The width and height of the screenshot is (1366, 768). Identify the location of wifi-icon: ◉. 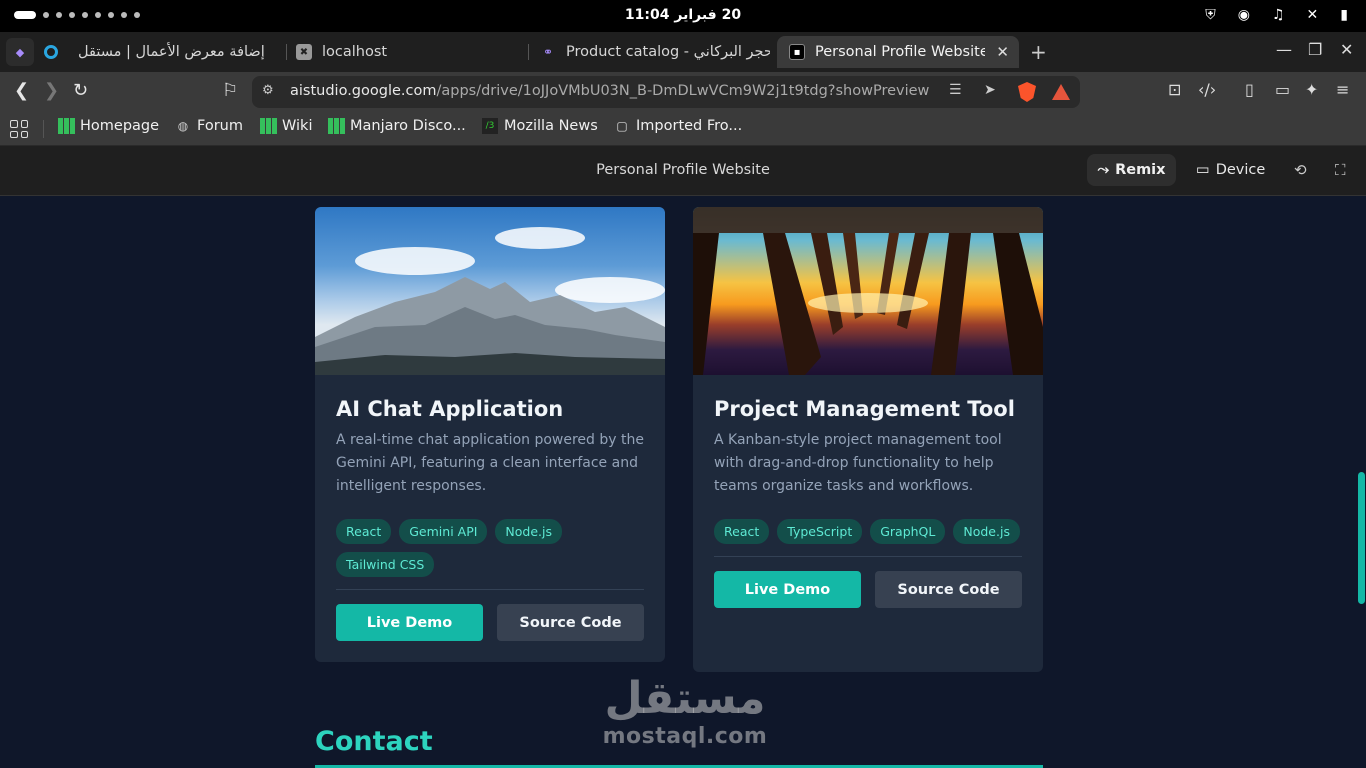
(1244, 15).